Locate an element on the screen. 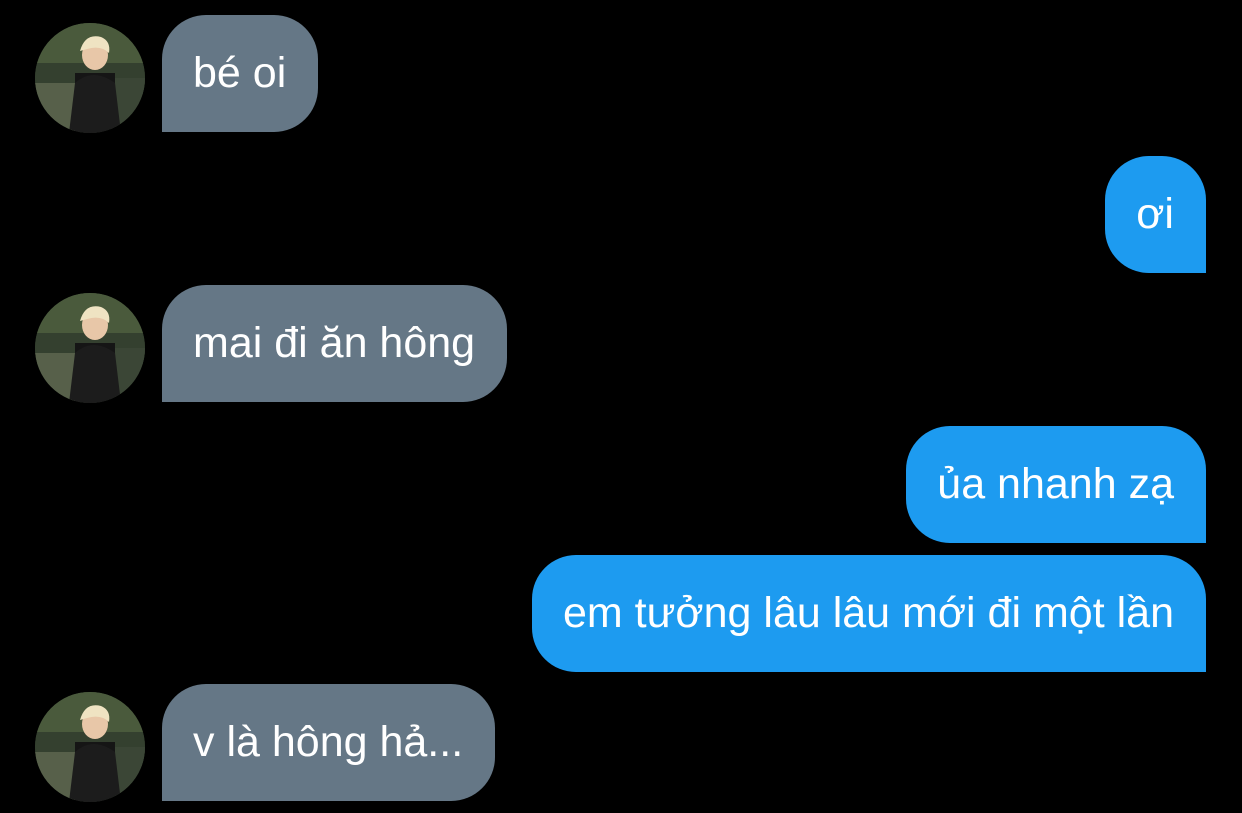 The height and width of the screenshot is (813, 1242). message-bubble-incoming: bé oi is located at coordinates (240, 73).